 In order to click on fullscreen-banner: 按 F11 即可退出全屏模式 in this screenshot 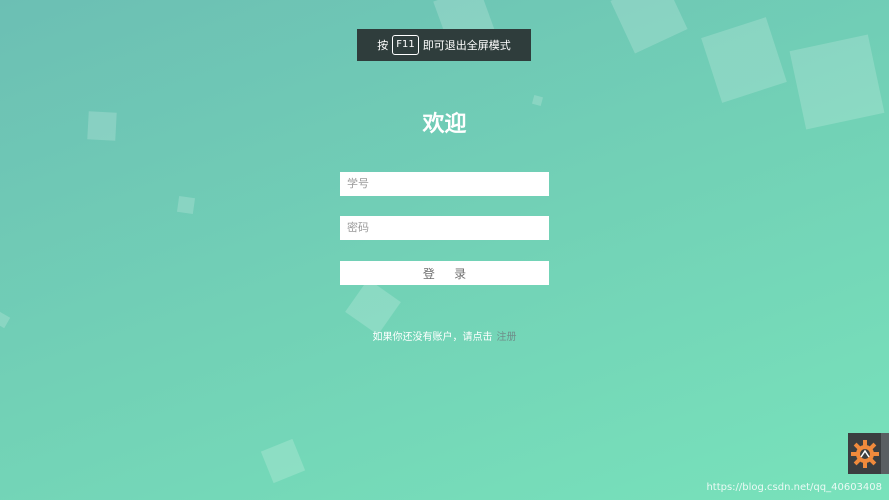, I will do `click(444, 45)`.